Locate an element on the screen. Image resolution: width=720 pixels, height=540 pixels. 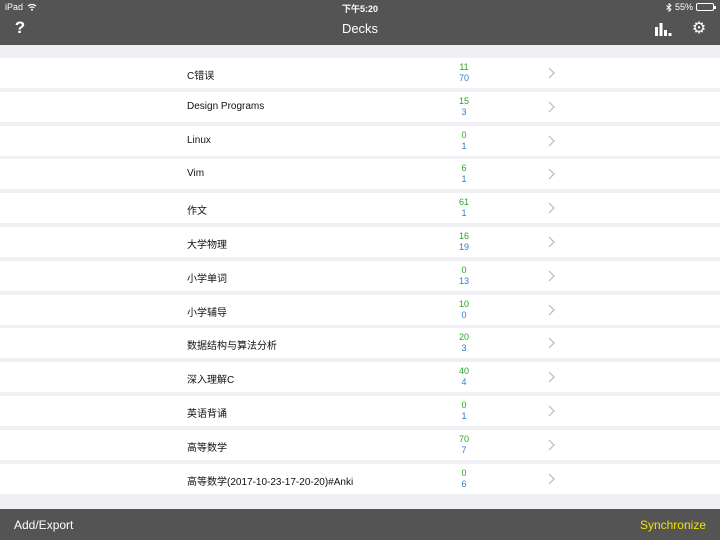
page-title: Decks is located at coordinates (360, 28).